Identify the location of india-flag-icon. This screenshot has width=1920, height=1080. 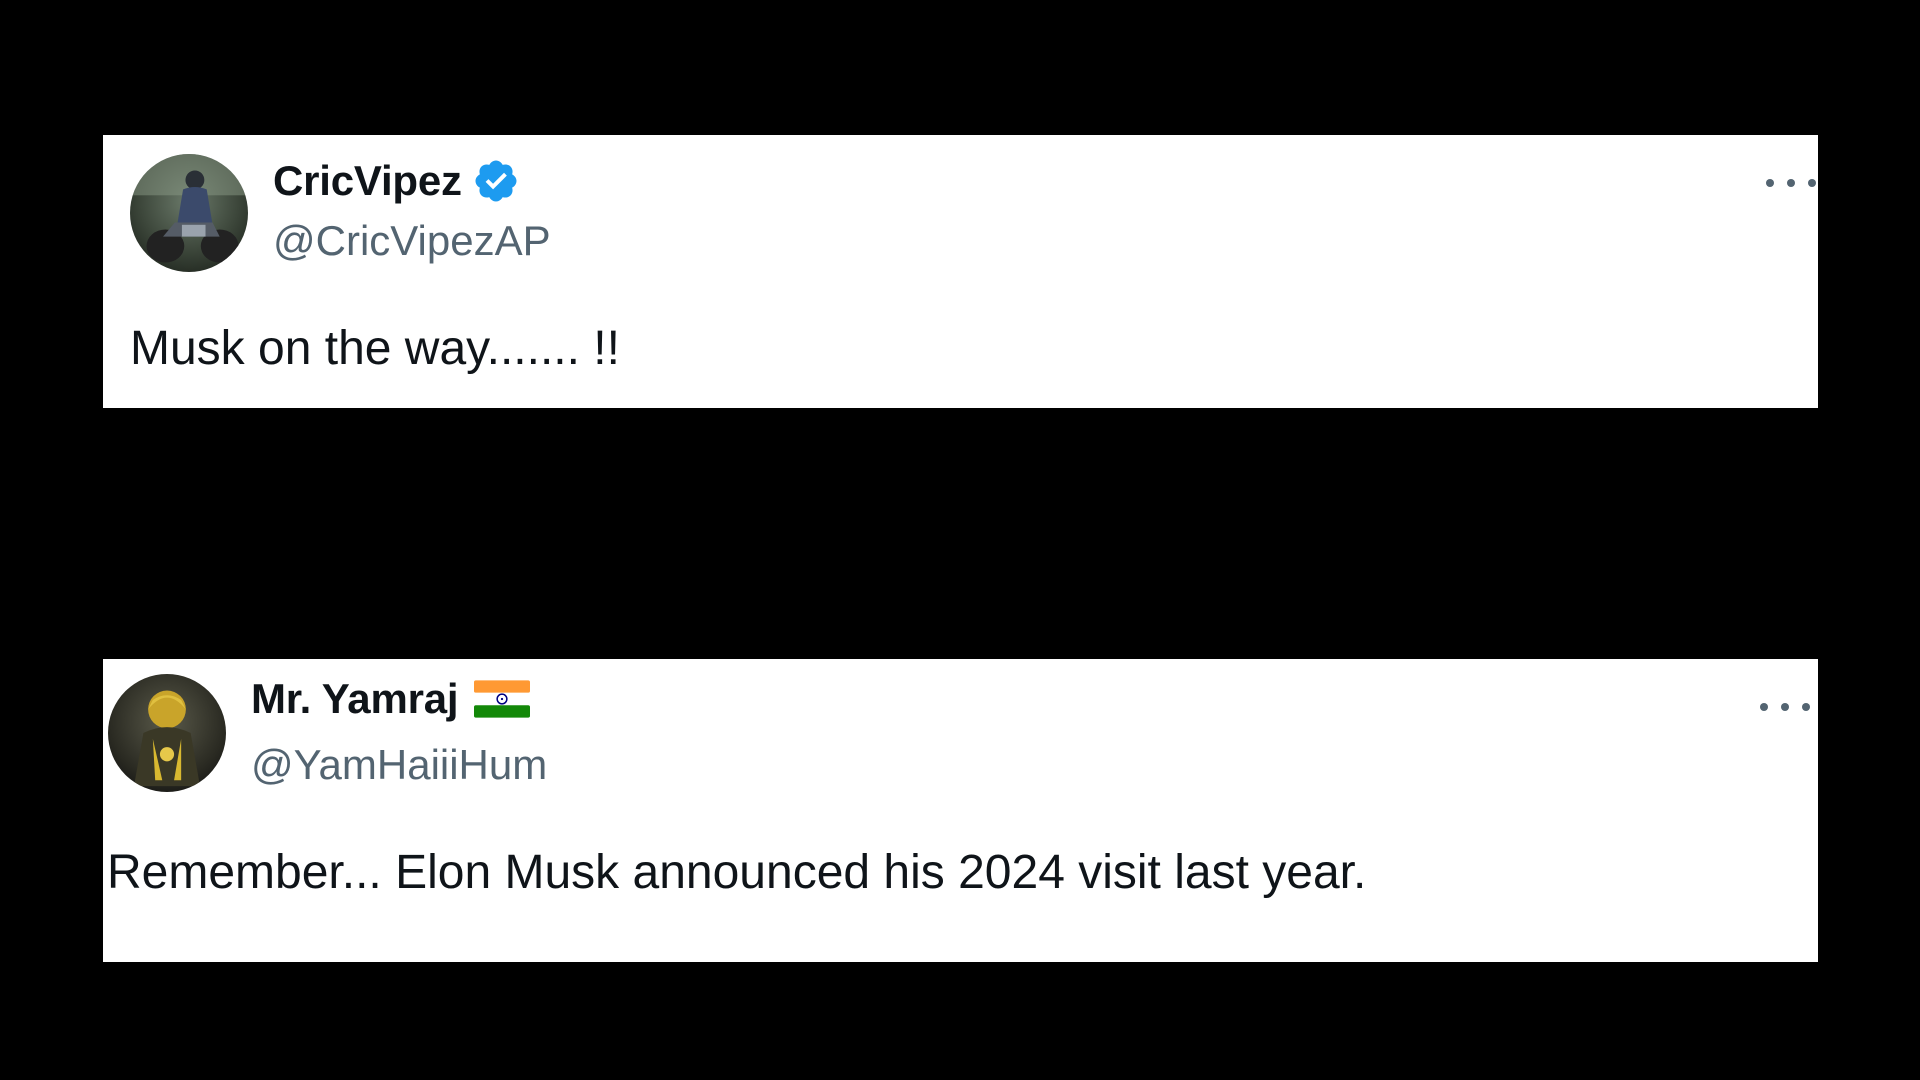
(502, 699).